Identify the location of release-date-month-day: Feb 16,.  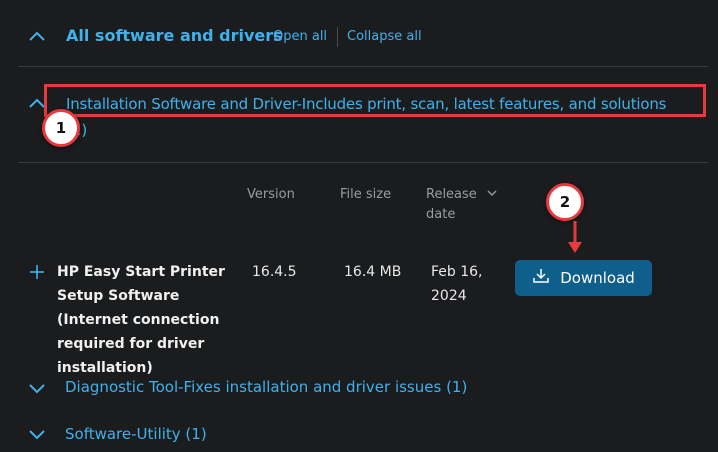
(457, 272).